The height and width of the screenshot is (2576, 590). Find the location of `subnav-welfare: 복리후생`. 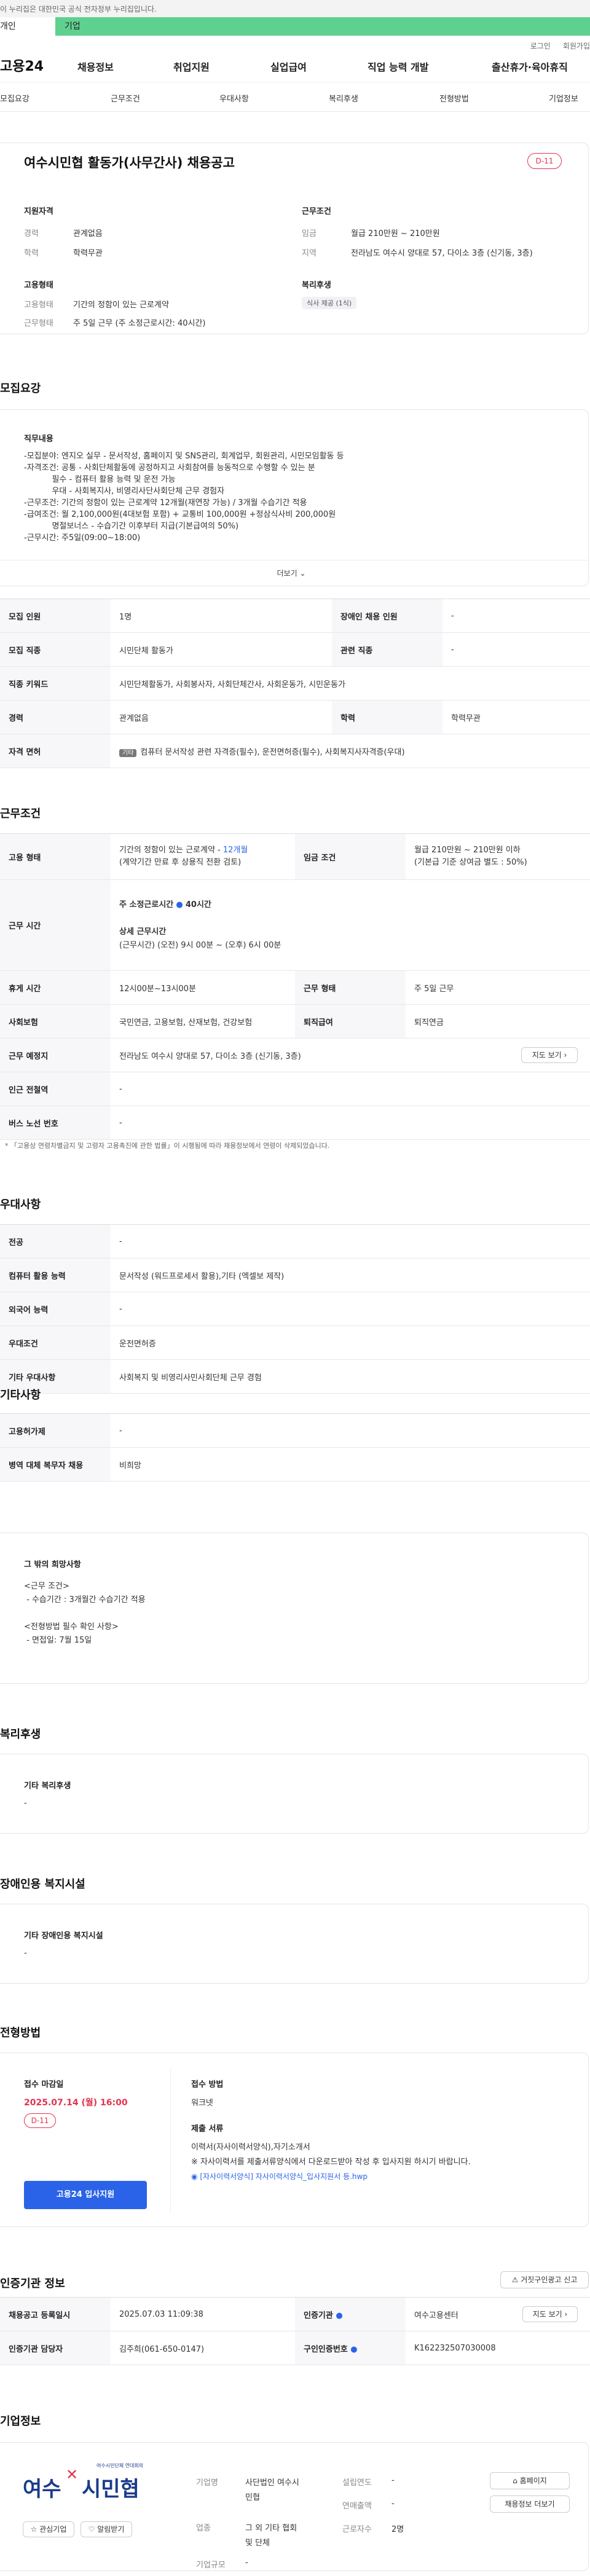

subnav-welfare: 복리후생 is located at coordinates (344, 98).